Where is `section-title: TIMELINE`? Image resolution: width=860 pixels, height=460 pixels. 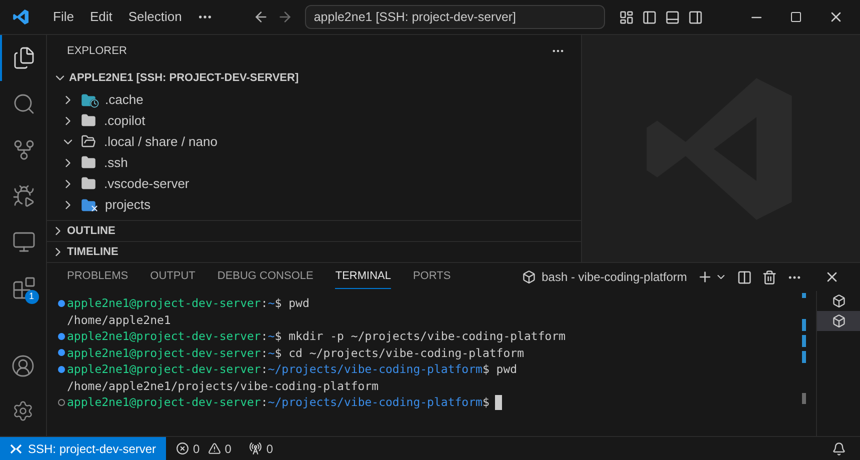
section-title: TIMELINE is located at coordinates (92, 252).